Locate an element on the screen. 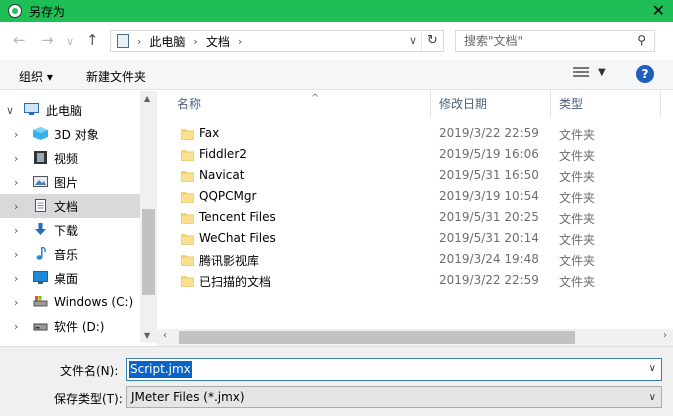 The width and height of the screenshot is (673, 416). file-date: 2019/5/31 16:50 is located at coordinates (489, 175).